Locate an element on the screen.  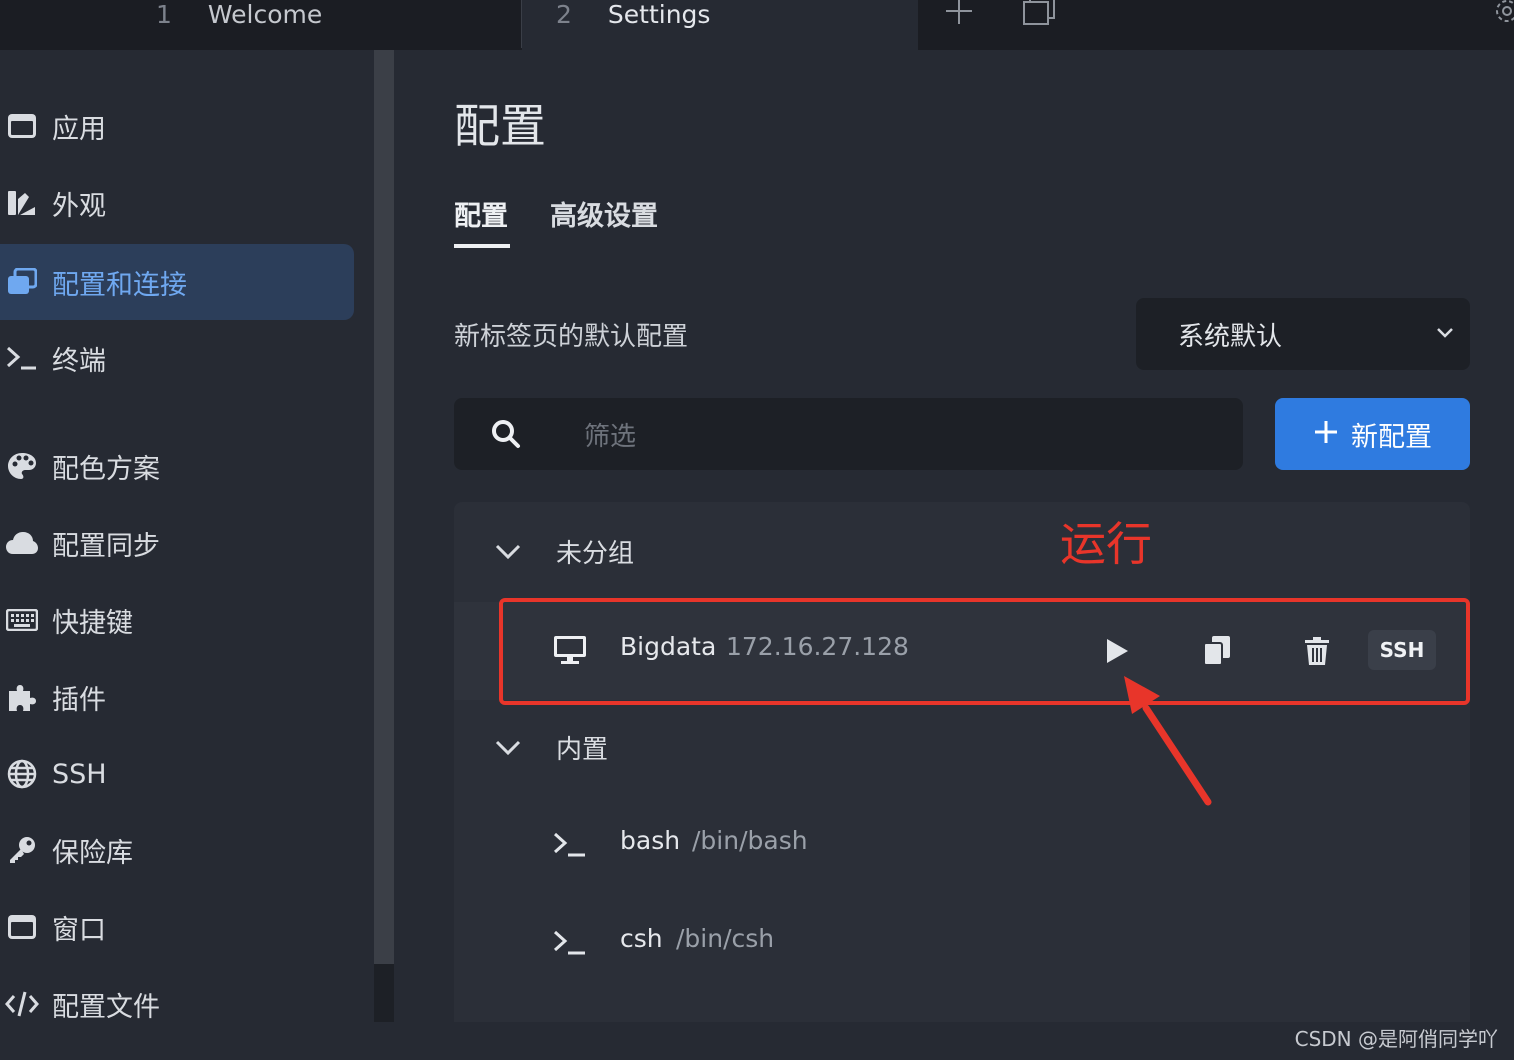
annotation-arrow is located at coordinates (1168, 741).